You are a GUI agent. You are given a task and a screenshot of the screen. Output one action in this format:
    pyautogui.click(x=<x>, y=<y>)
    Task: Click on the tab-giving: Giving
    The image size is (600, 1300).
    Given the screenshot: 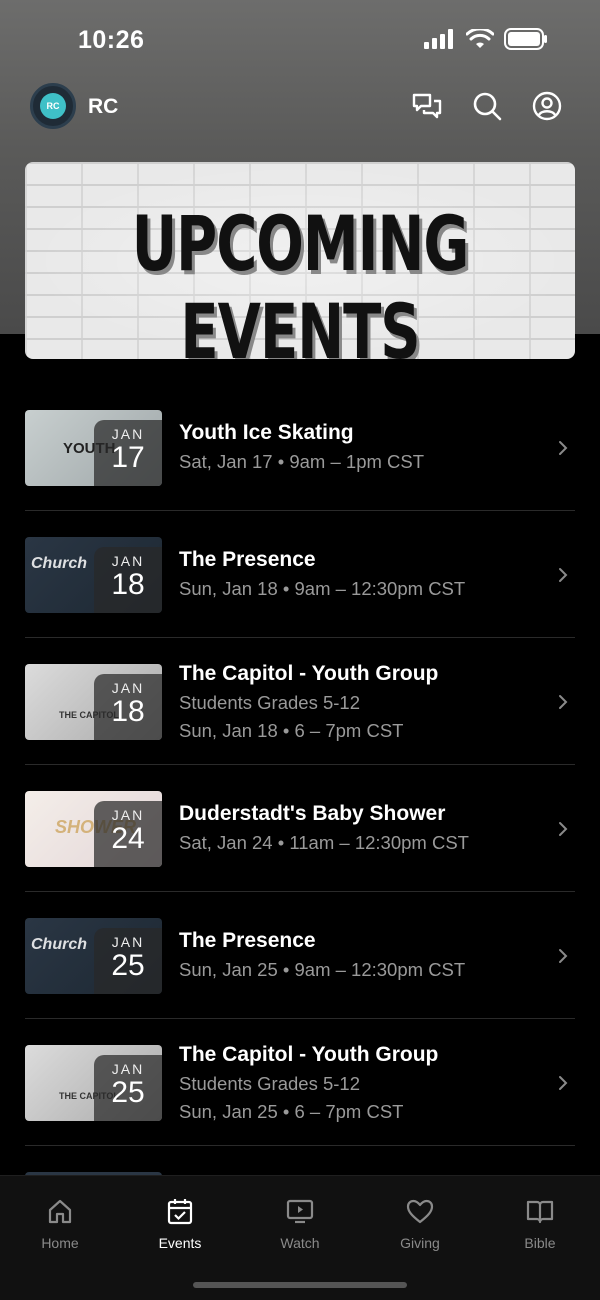 What is the action you would take?
    pyautogui.click(x=420, y=1223)
    